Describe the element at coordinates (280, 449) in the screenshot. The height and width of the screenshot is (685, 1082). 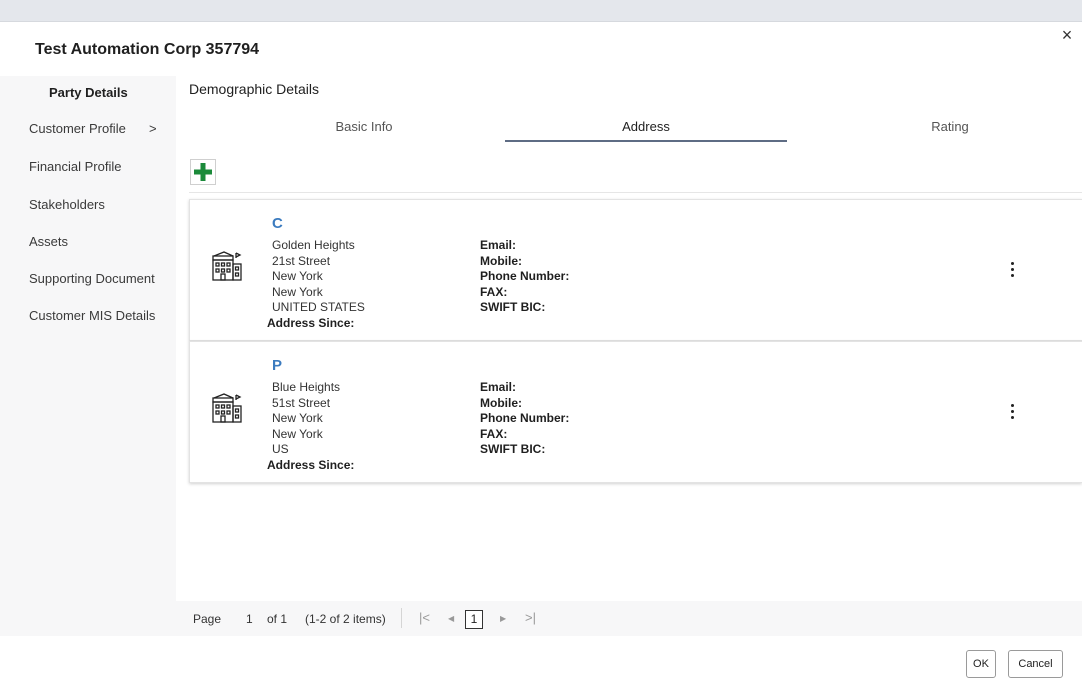
I see `address-line: US` at that location.